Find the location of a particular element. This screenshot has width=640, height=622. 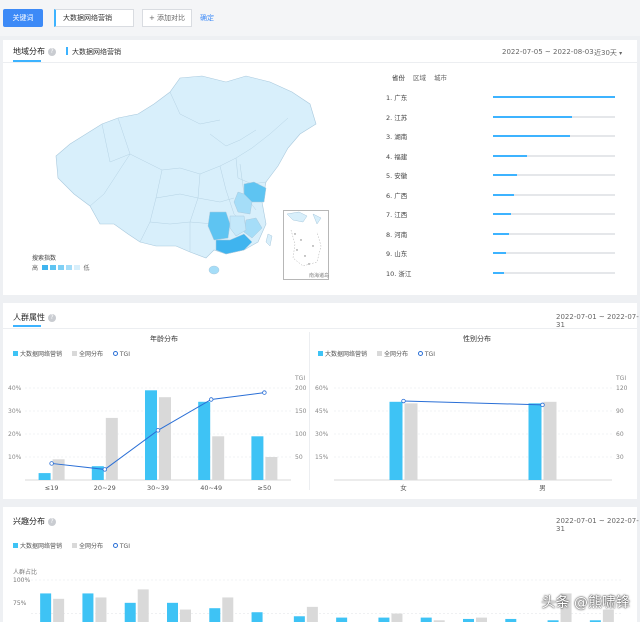

y2-tick-label: 30 is located at coordinates (620, 457).